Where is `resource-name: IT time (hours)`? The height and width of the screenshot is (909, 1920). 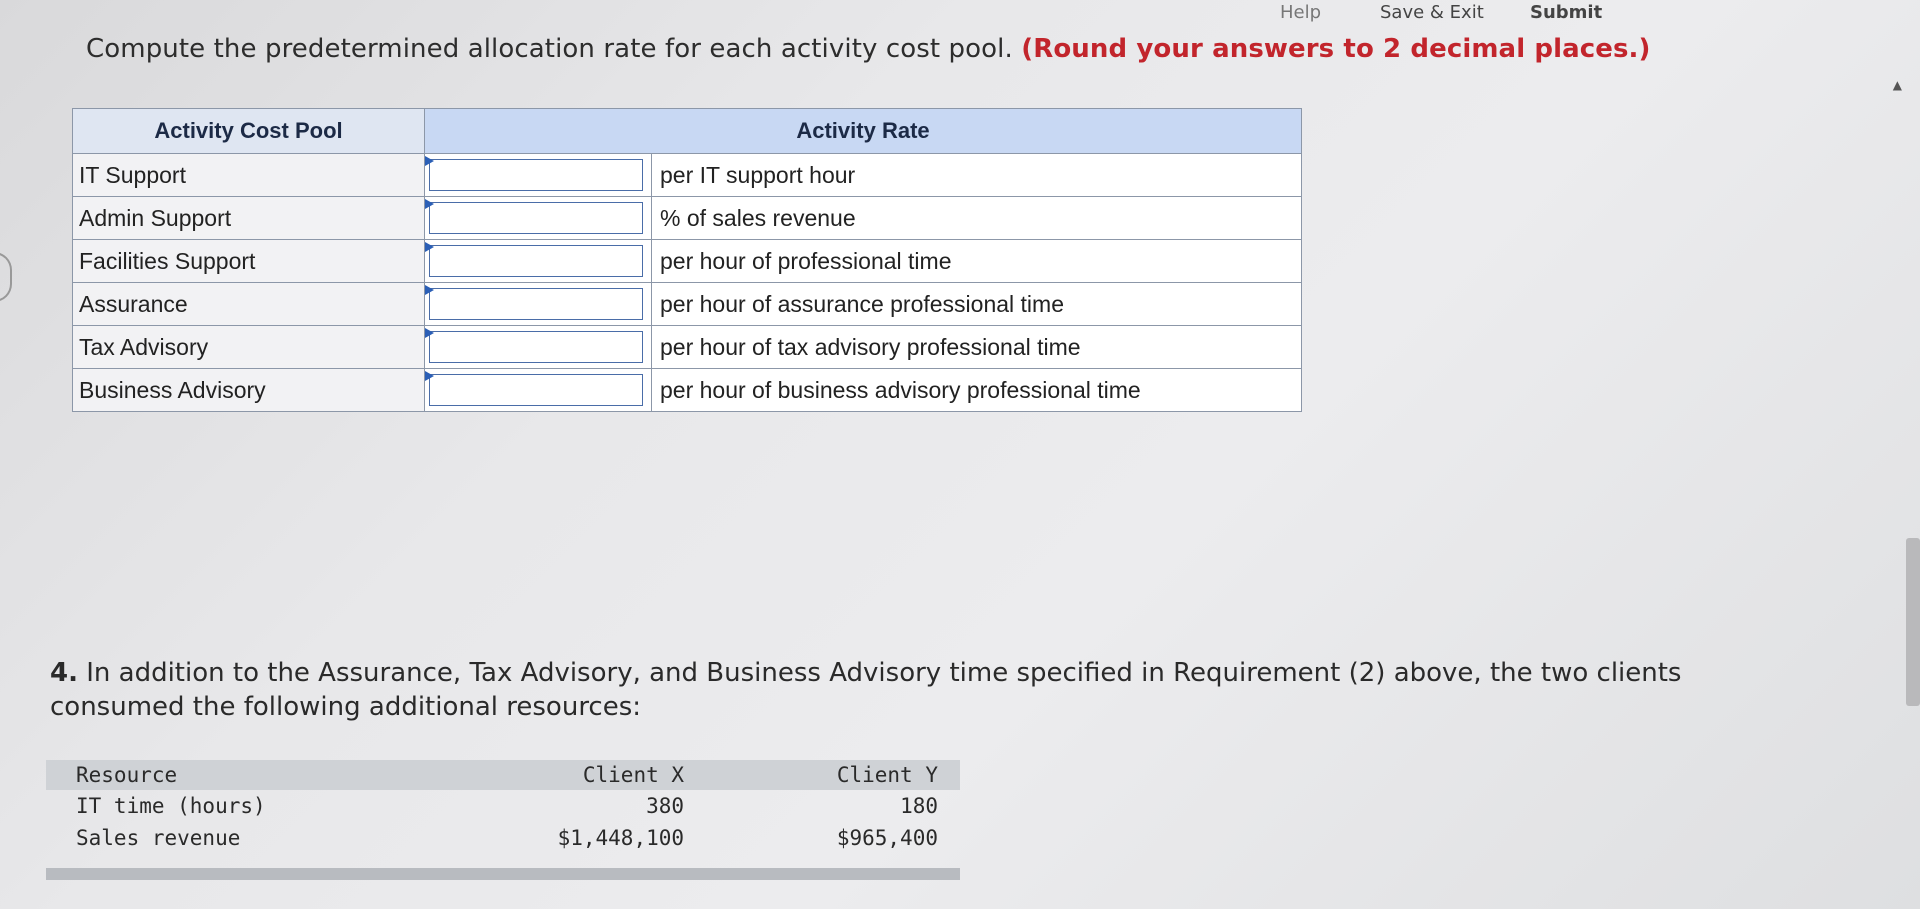 resource-name: IT time (hours) is located at coordinates (171, 806).